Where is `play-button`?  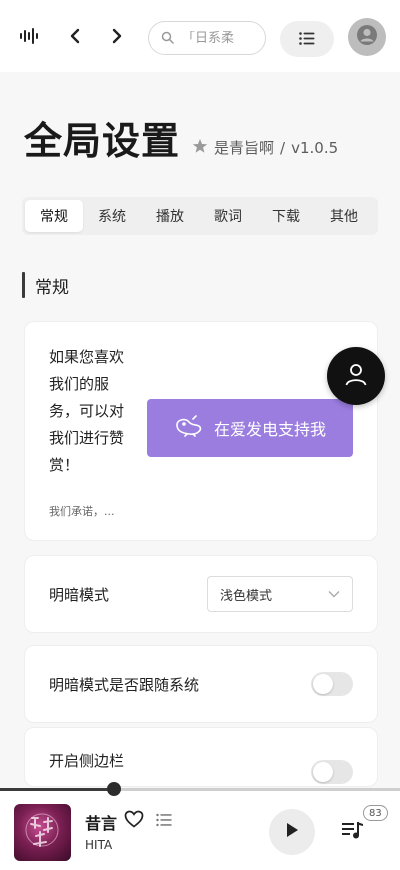
play-button is located at coordinates (292, 832).